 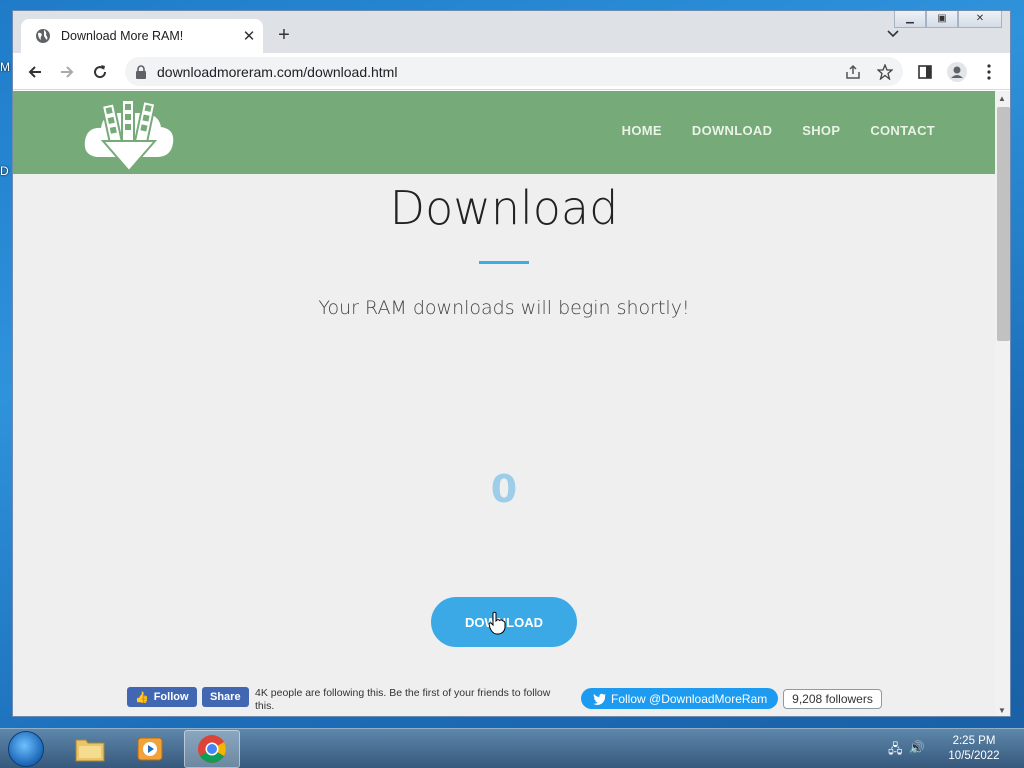 What do you see at coordinates (902, 130) in the screenshot?
I see `nav-contact: CONTACT` at bounding box center [902, 130].